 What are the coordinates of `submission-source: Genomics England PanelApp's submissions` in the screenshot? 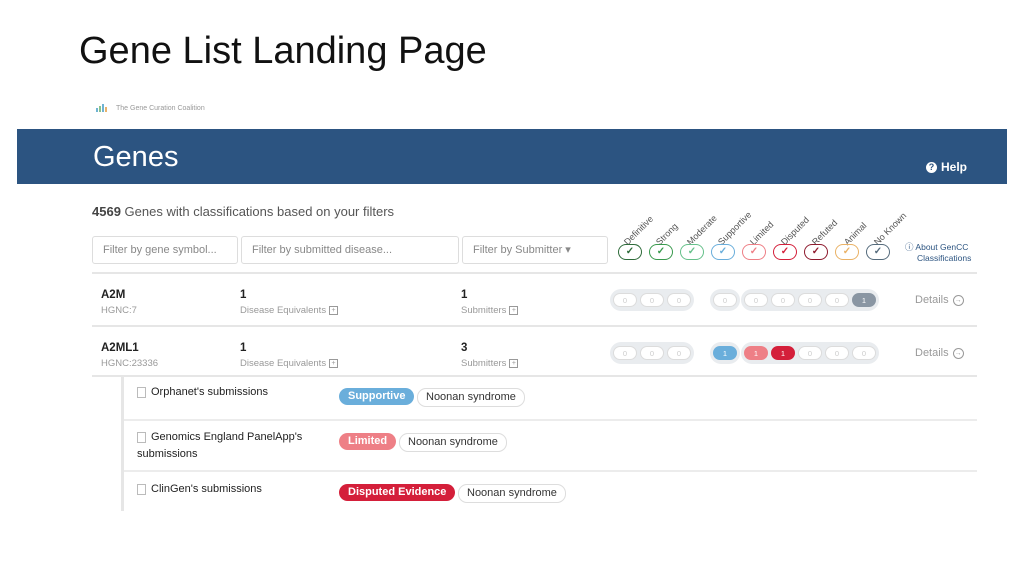 It's located at (220, 445).